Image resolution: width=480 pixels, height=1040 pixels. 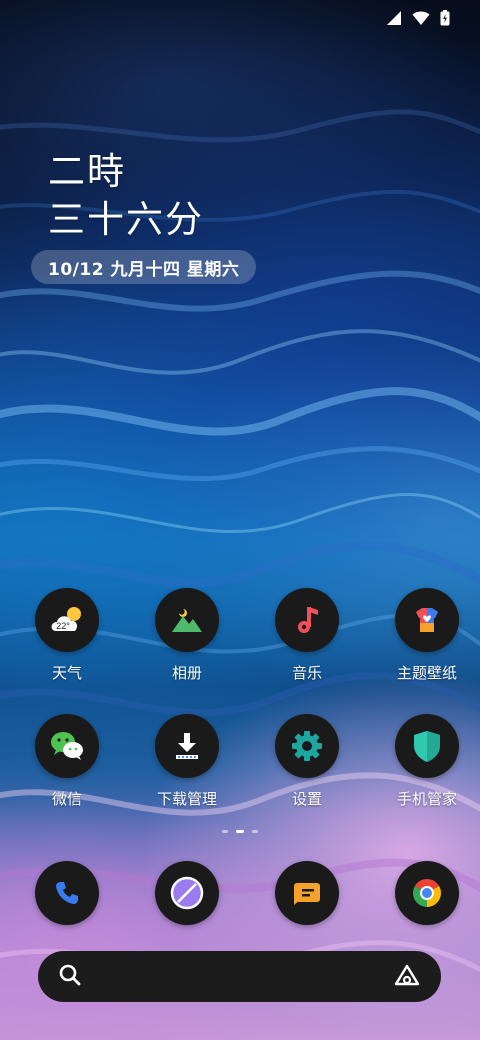 I want to click on chrome-icon, so click(x=427, y=893).